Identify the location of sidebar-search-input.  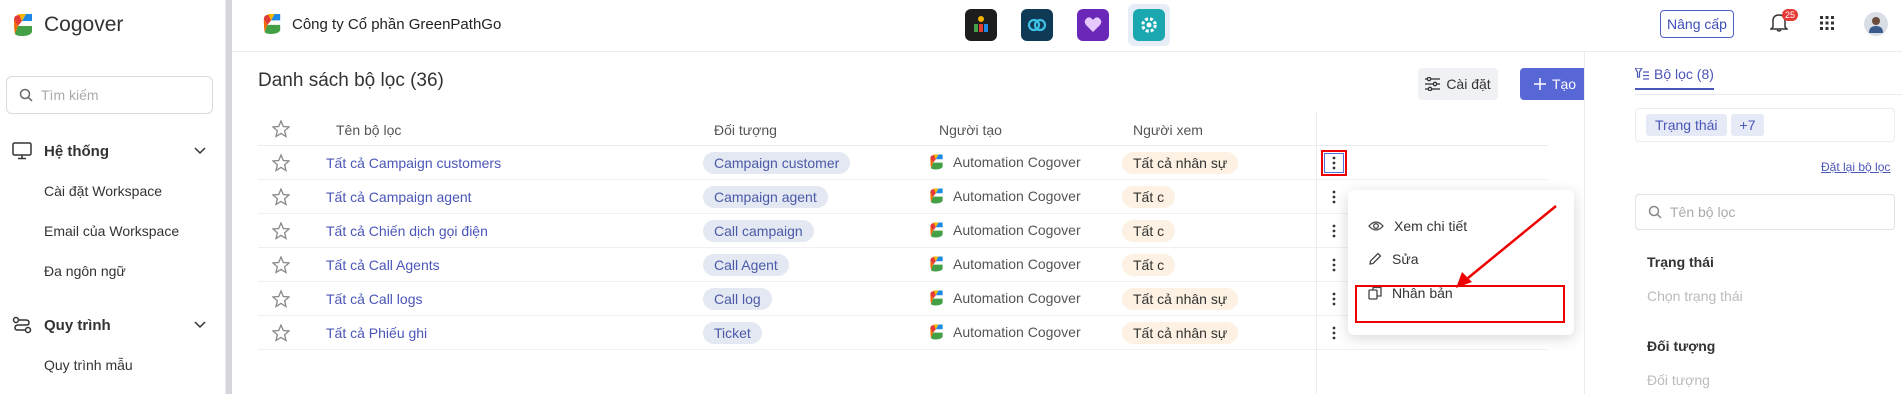
(116, 95).